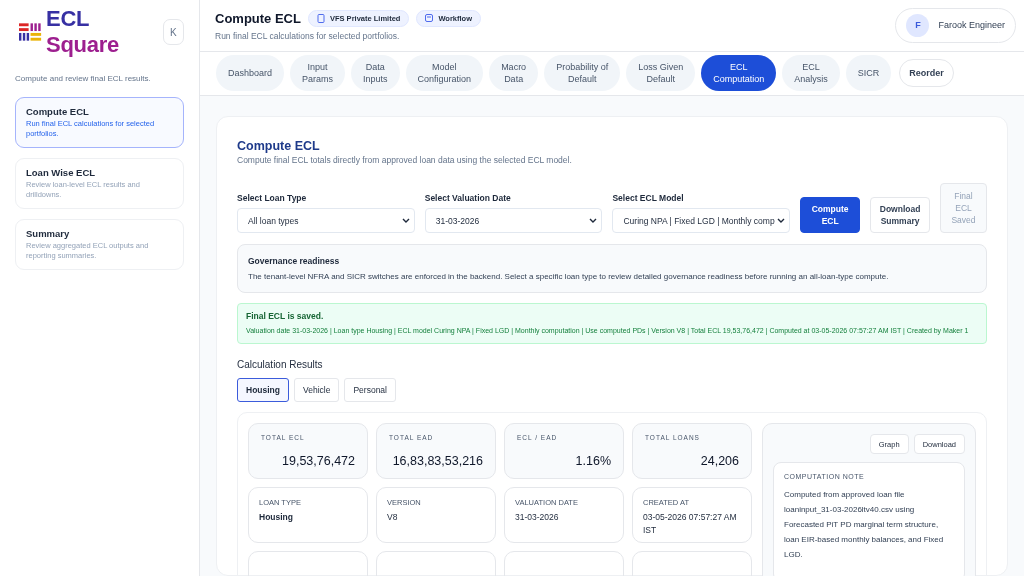 The width and height of the screenshot is (1024, 576). I want to click on user-avatar: F, so click(918, 25).